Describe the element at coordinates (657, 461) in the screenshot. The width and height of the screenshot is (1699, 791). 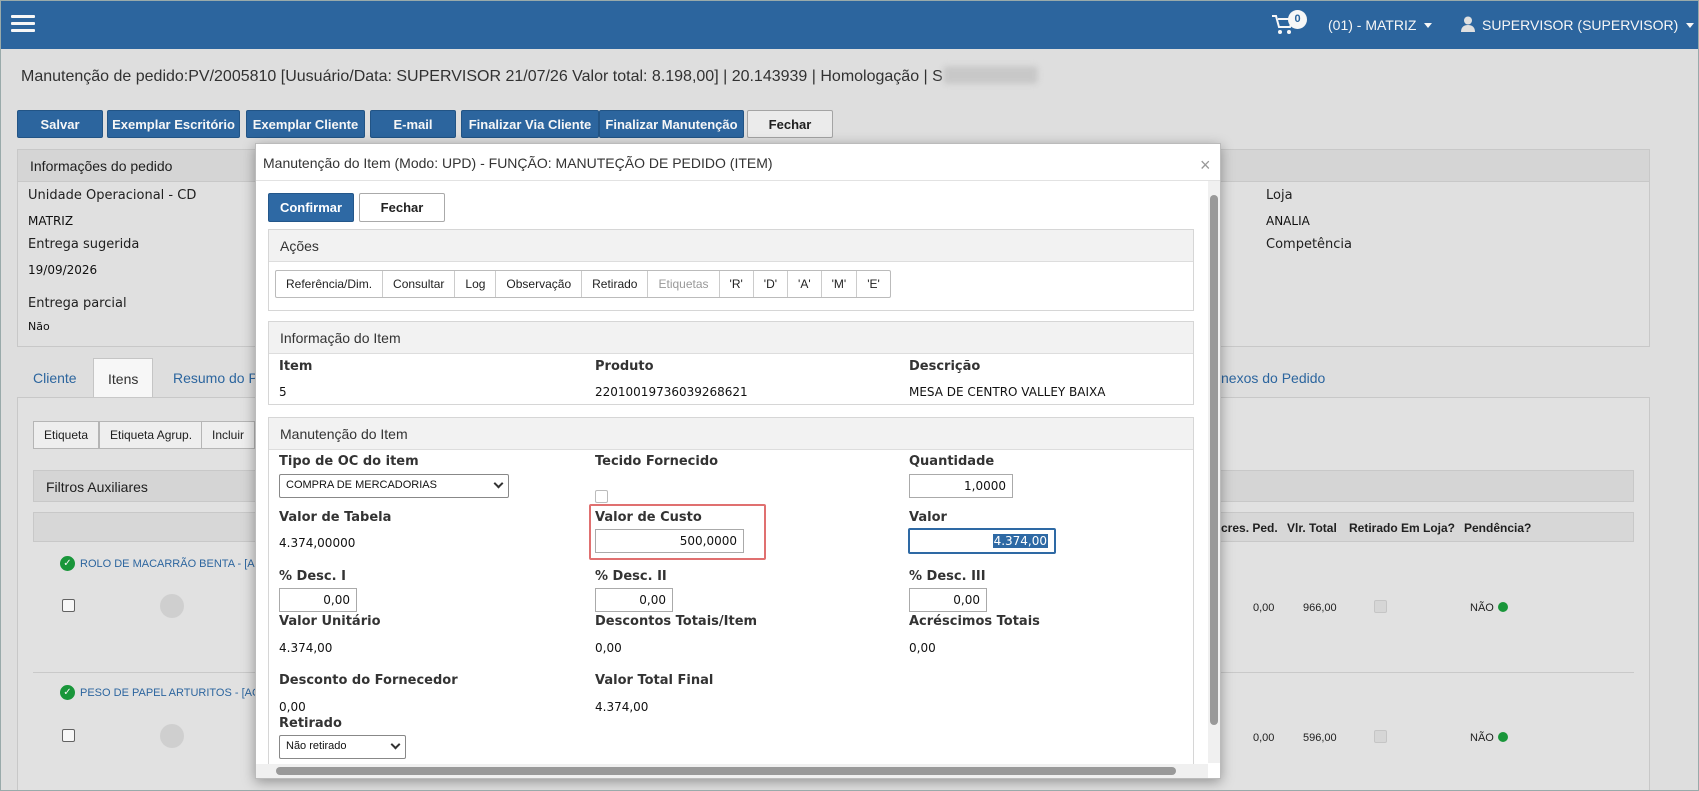
I see `fabric-supplied-label: Tecido Fornecido` at that location.